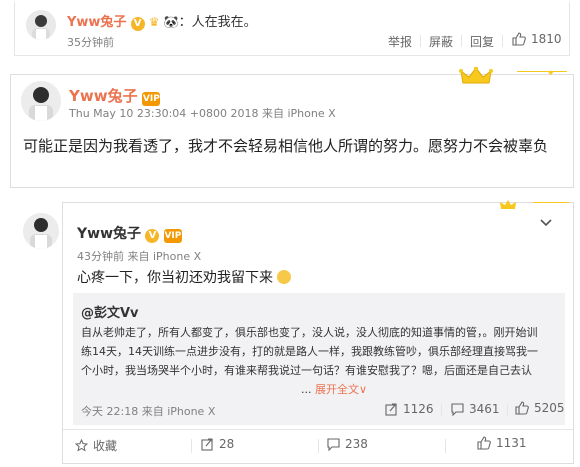 Image resolution: width=580 pixels, height=467 pixels. I want to click on comment-card: Yww兔子 V ♛ 🐼：人在我在。 35分钟前 举报 屏蔽 回复 1810, so click(292, 29).